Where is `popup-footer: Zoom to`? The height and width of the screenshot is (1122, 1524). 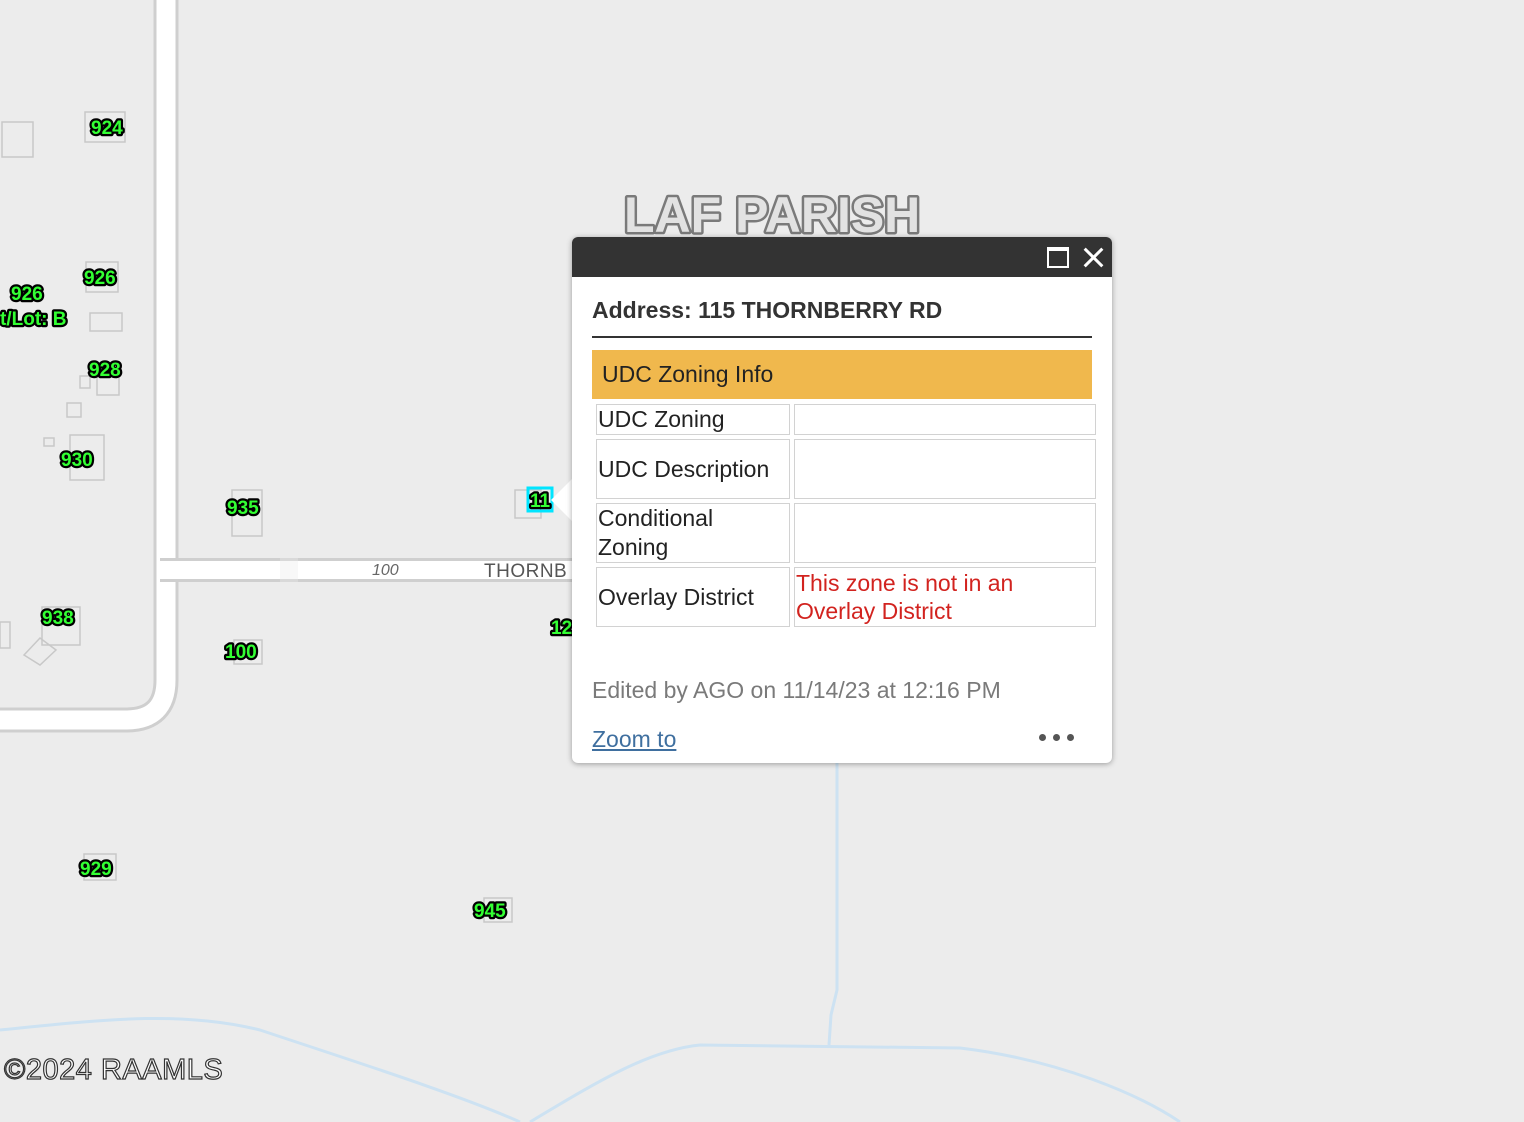
popup-footer: Zoom to is located at coordinates (842, 741).